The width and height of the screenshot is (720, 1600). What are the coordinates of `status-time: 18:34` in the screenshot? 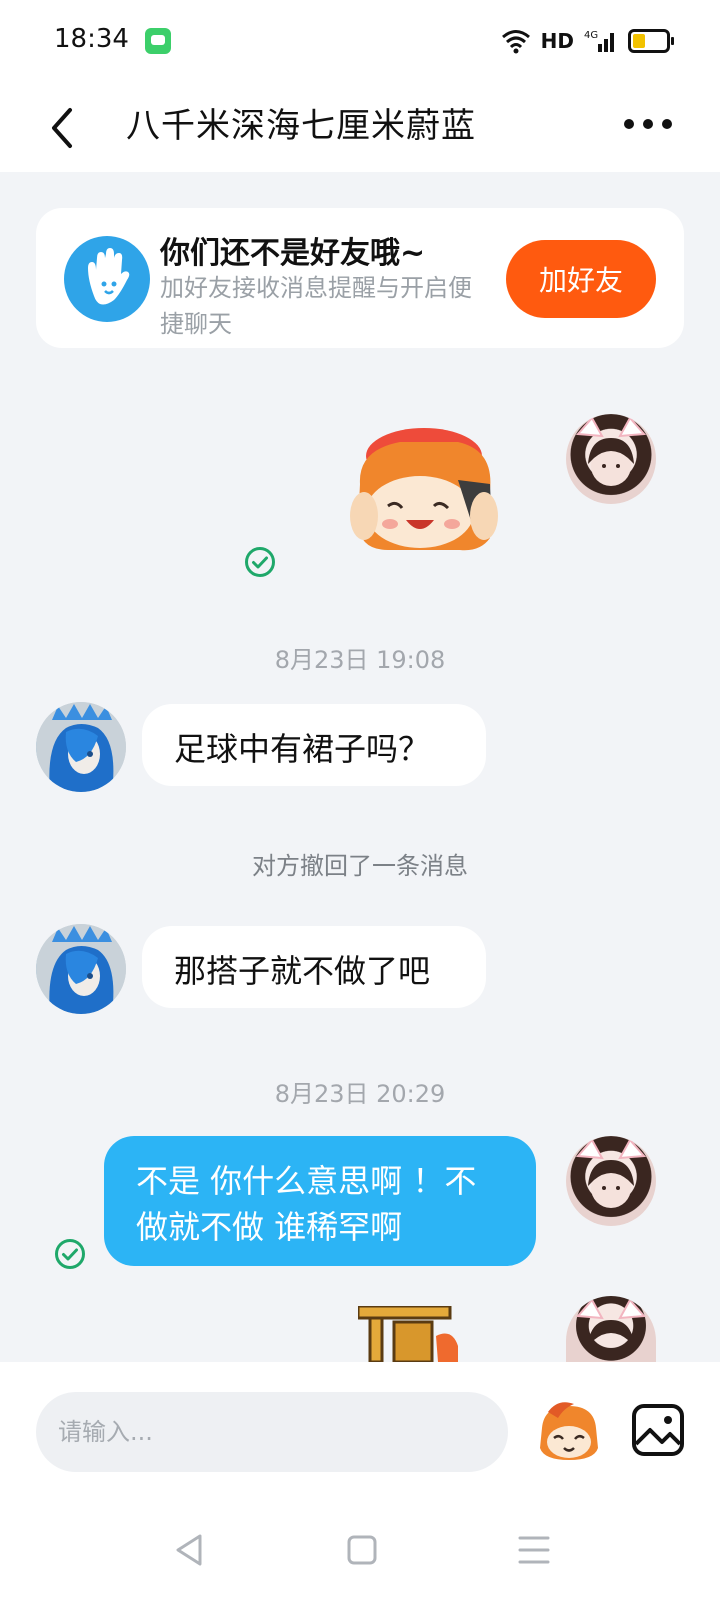 It's located at (91, 39).